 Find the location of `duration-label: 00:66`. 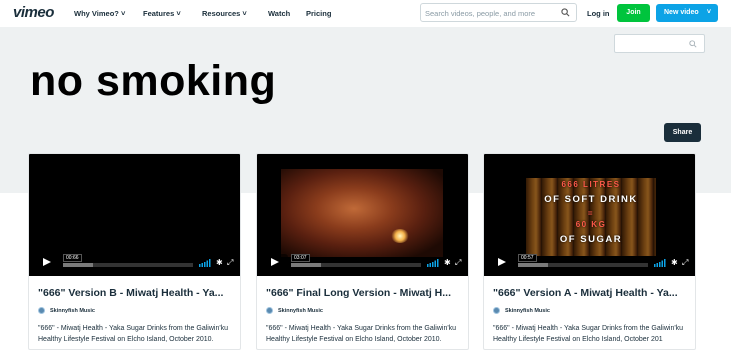

duration-label: 00:66 is located at coordinates (72, 258).